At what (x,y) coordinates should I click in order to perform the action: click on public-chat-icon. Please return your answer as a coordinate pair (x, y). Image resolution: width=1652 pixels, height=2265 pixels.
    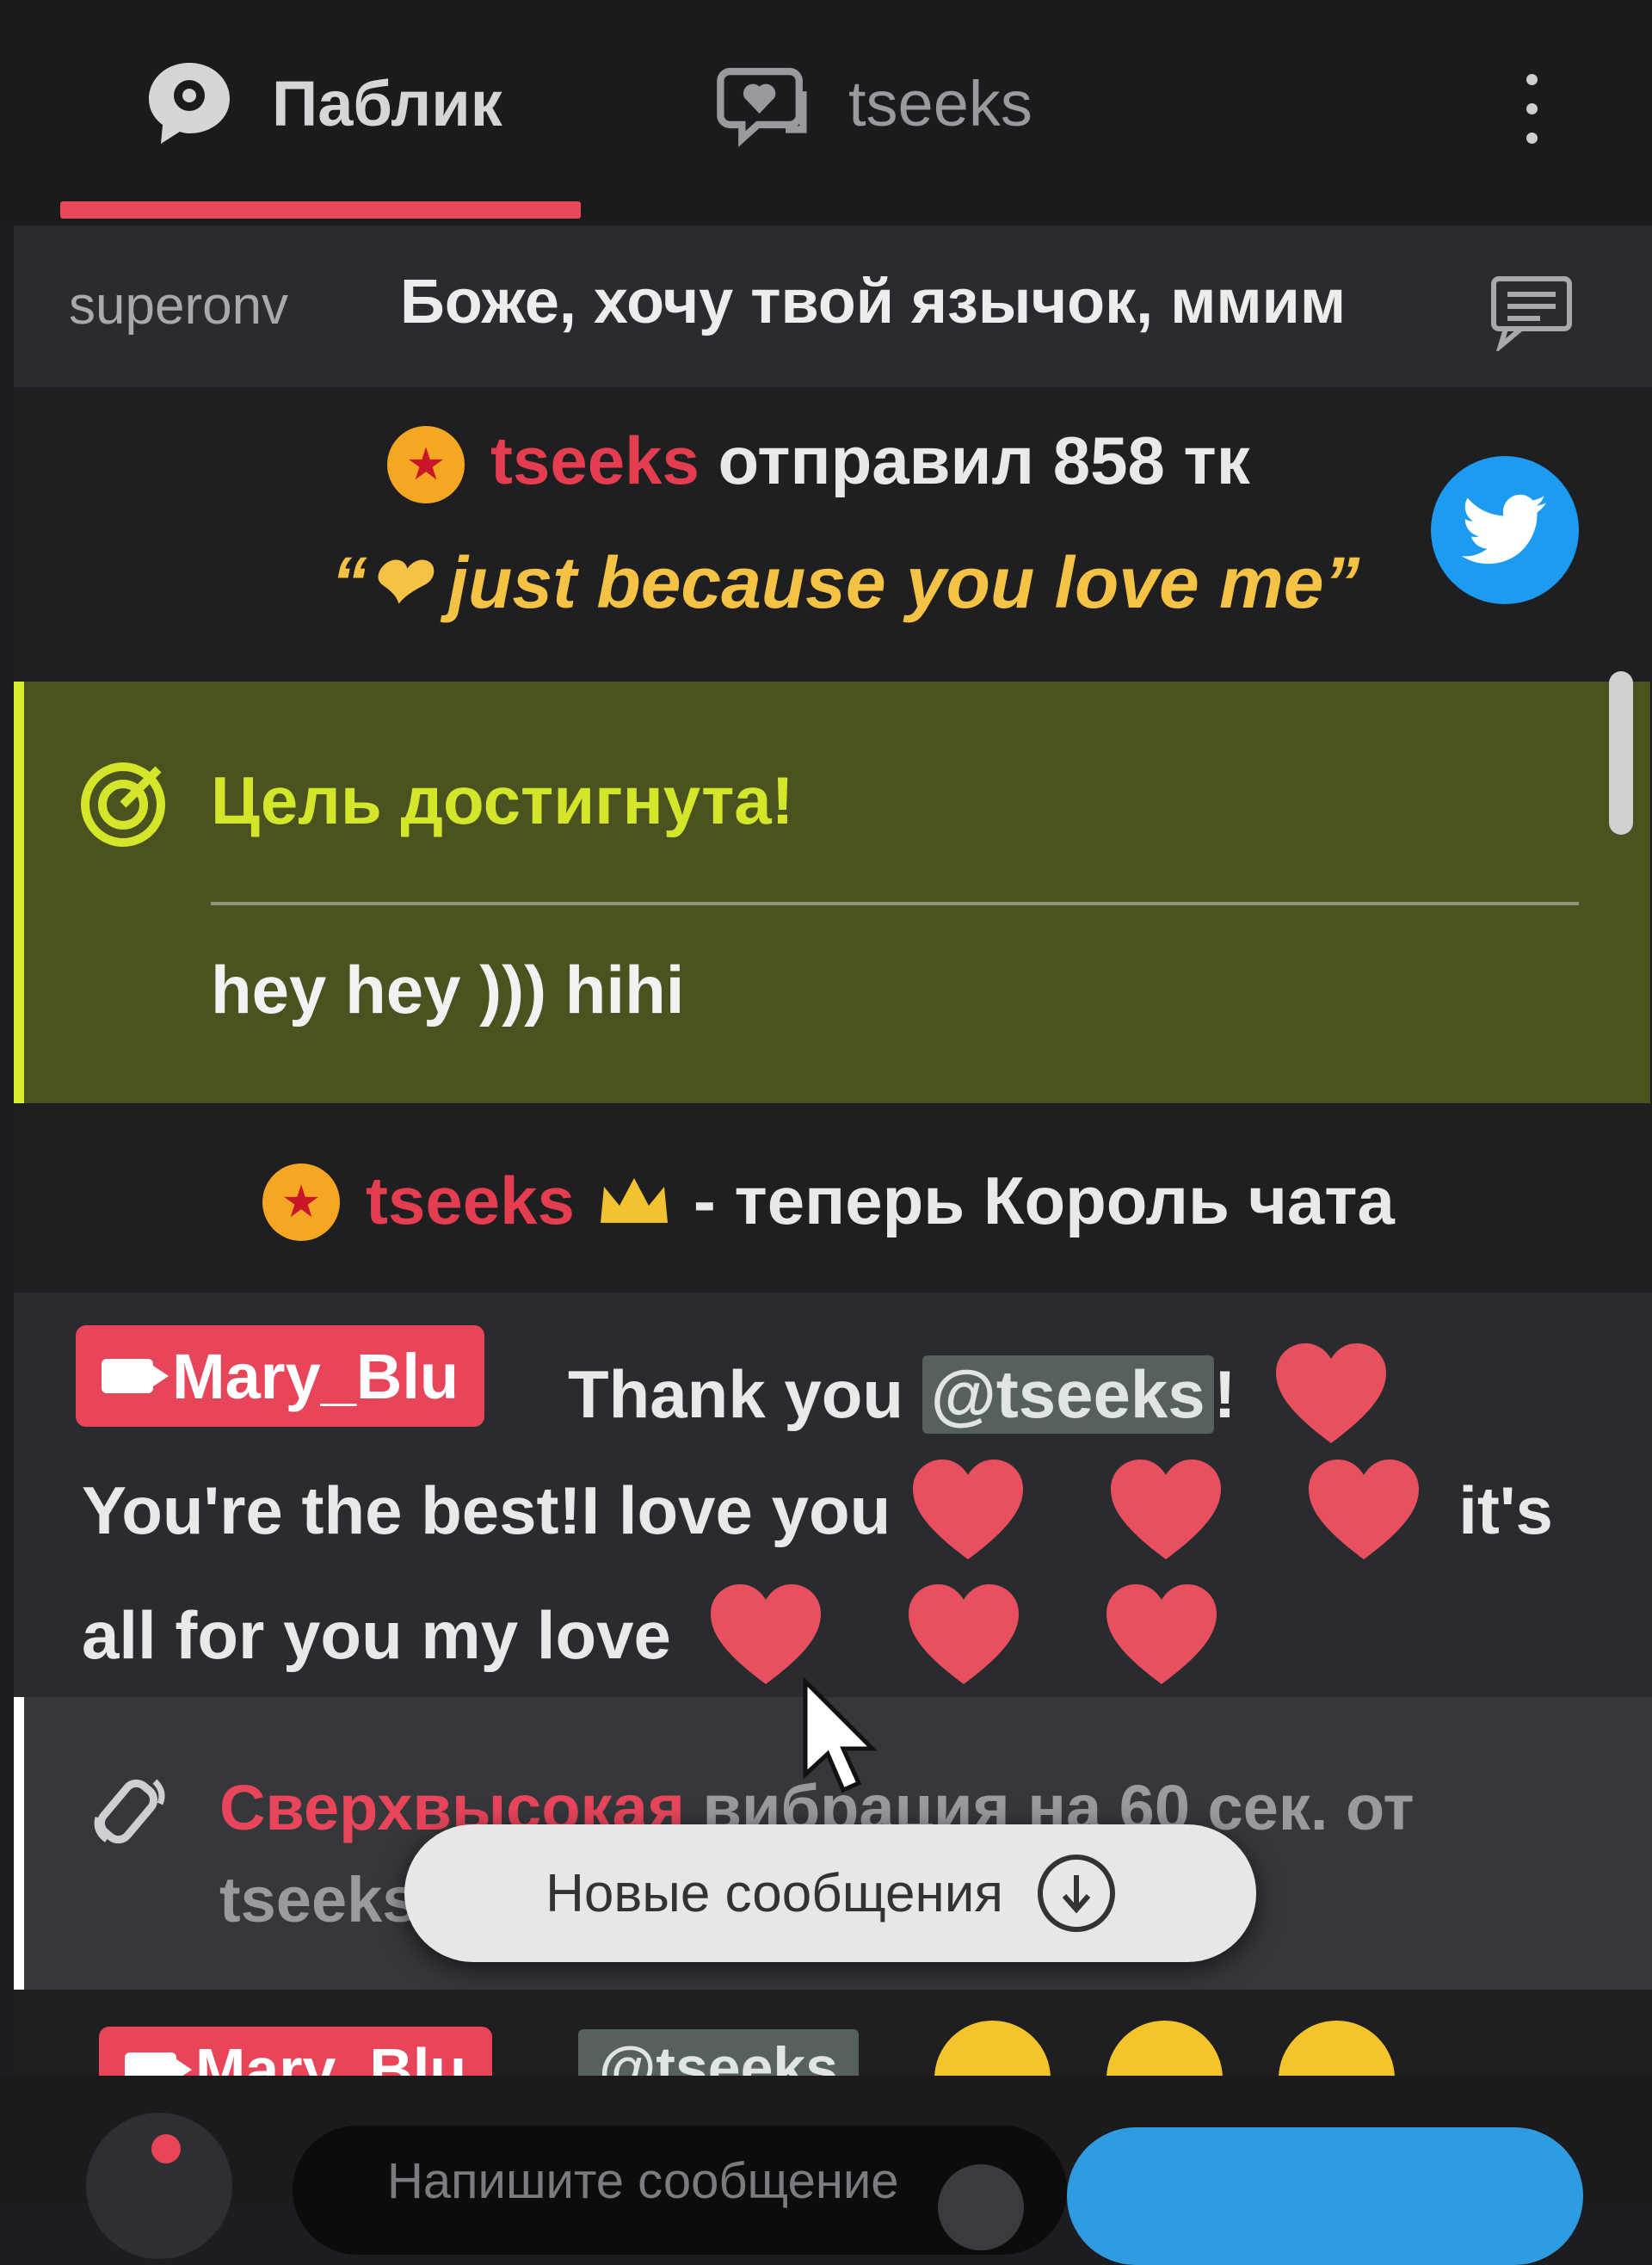
    Looking at the image, I should click on (189, 103).